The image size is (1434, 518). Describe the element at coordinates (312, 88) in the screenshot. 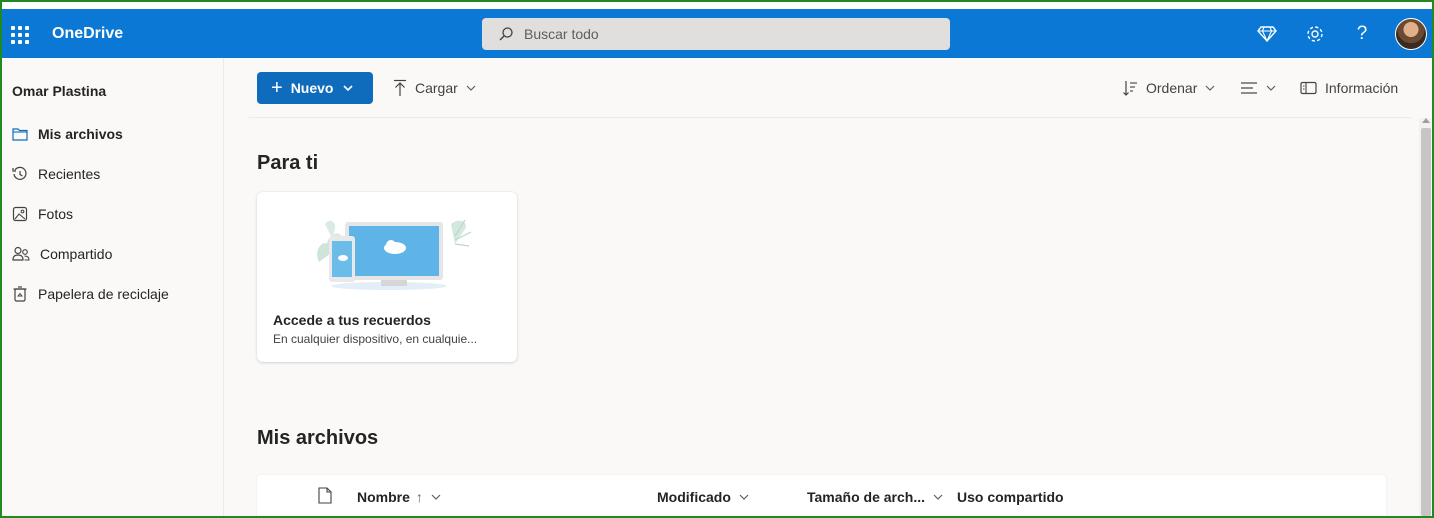

I see `new-button-label: Nuevo` at that location.